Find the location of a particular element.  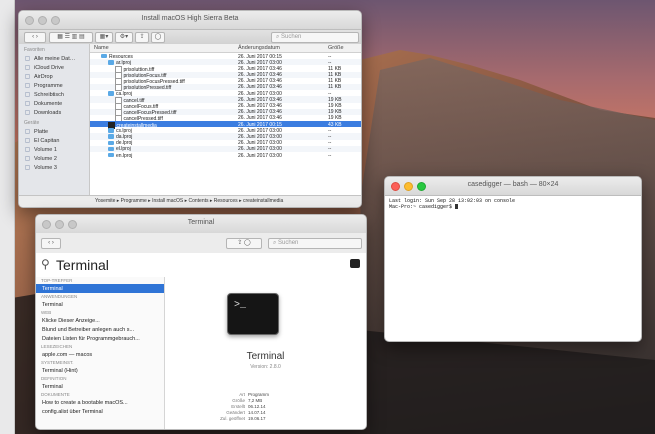

sidebar-item: ▢ Schreibtisch is located at coordinates (54, 94).